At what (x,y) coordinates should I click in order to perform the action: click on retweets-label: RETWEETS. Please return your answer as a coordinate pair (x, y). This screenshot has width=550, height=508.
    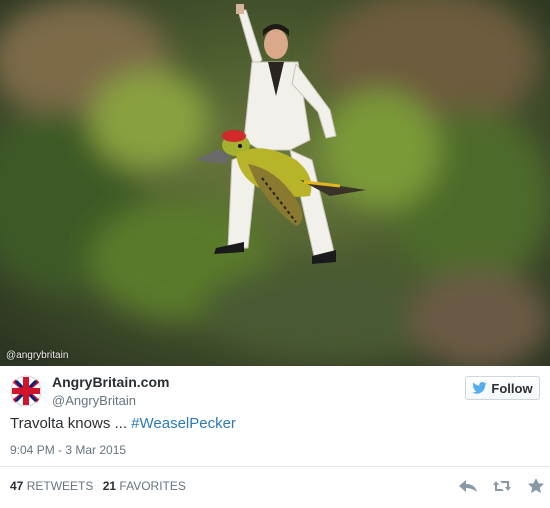
    Looking at the image, I should click on (60, 486).